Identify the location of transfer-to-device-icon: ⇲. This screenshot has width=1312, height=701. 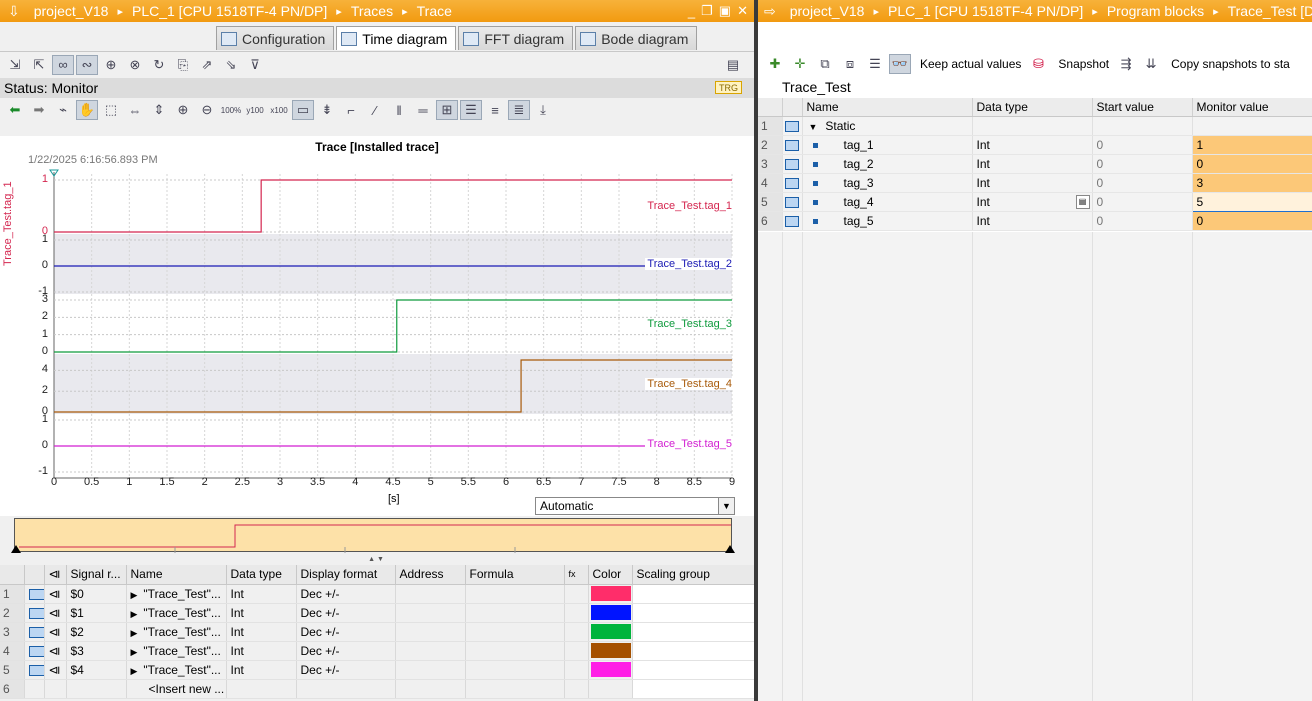
(15, 65).